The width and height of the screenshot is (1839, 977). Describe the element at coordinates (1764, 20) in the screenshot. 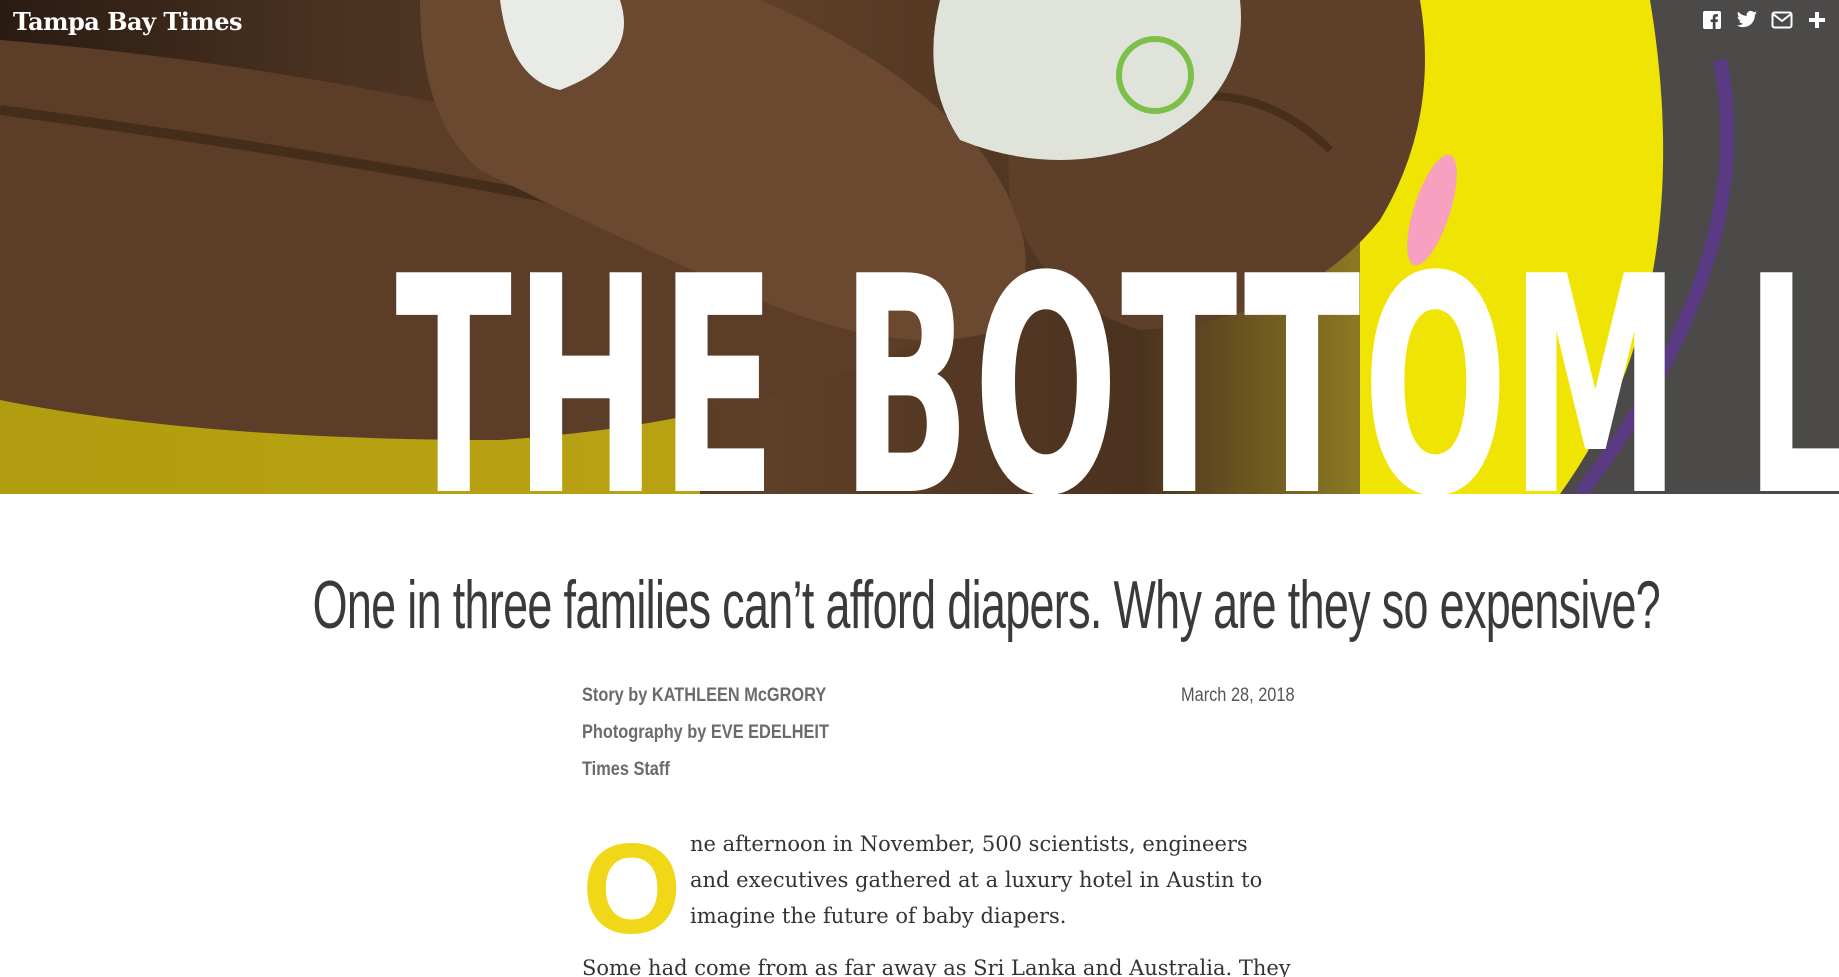

I see `social-share-bar` at that location.